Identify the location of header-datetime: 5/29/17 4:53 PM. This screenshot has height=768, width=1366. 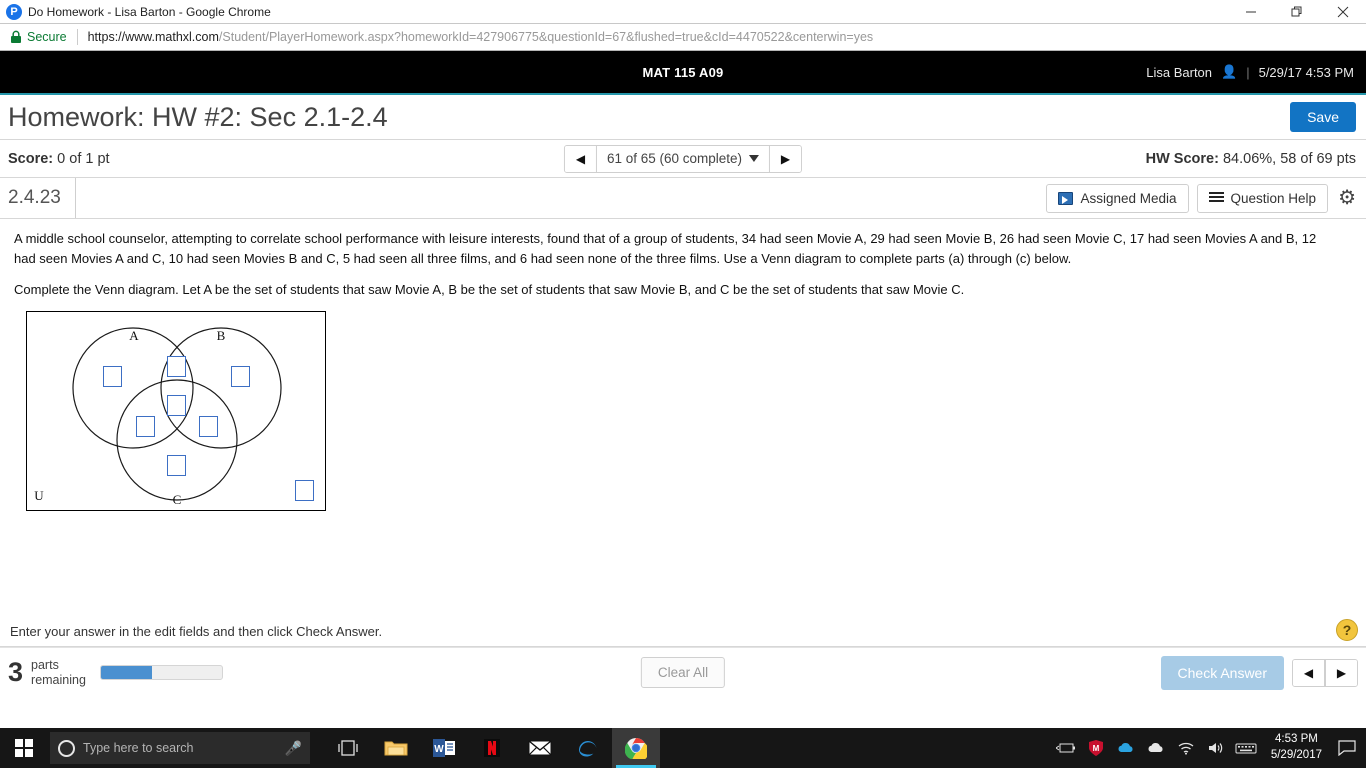
(1306, 72).